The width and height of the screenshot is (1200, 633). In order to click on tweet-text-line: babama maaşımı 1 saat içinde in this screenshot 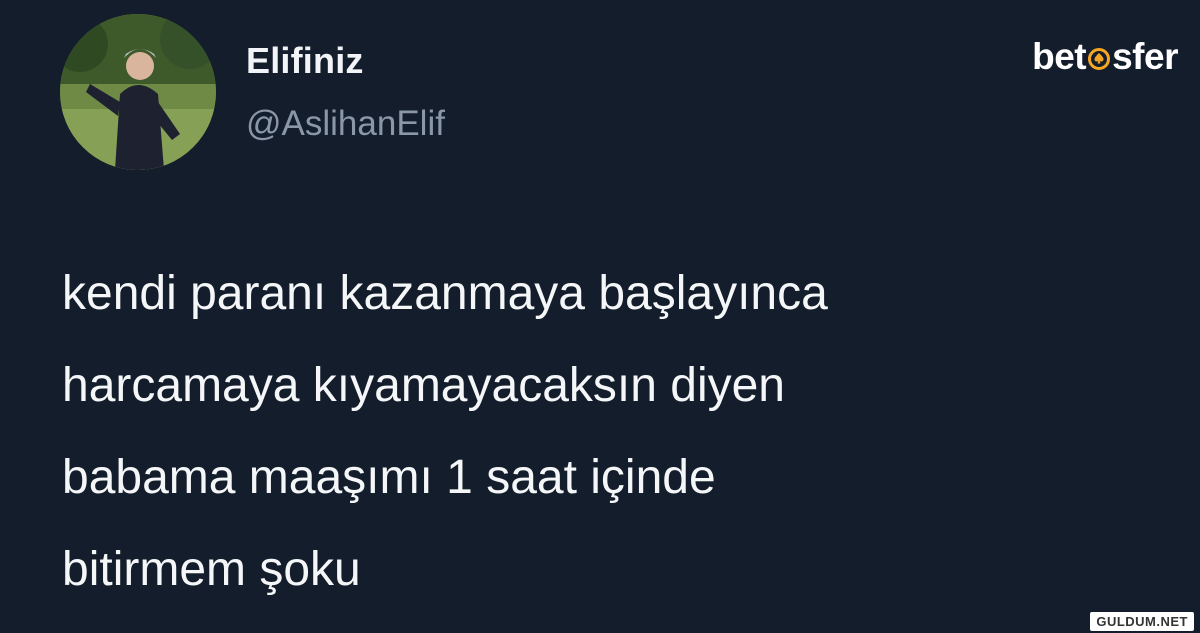, I will do `click(389, 477)`.